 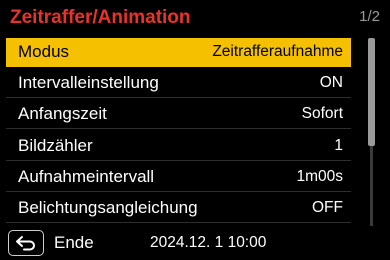 I want to click on menu-item-value: ON, so click(x=331, y=83).